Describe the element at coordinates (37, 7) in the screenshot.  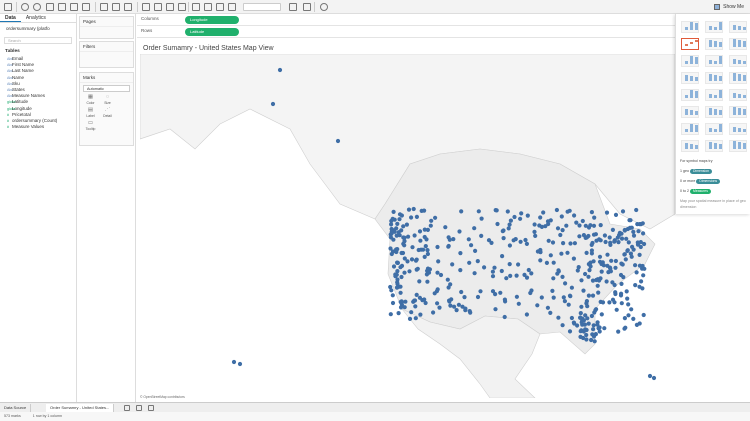
I see `redo-icon` at that location.